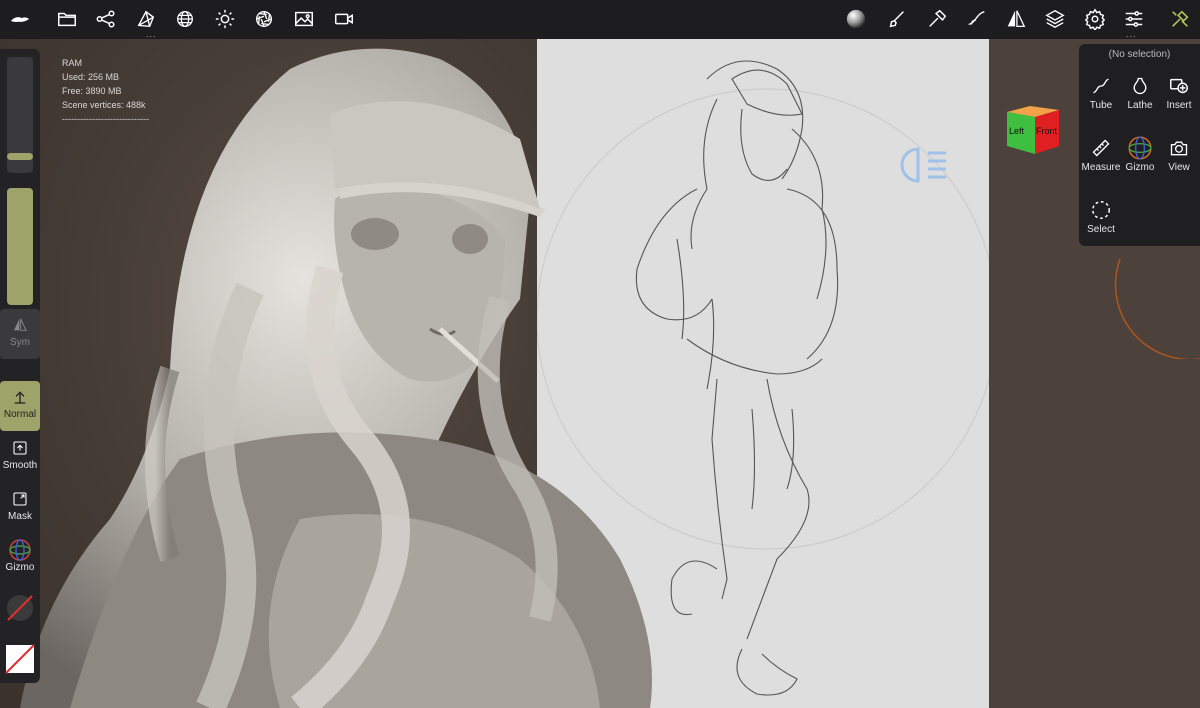 The width and height of the screenshot is (1200, 708). I want to click on insert-label: Insert, so click(1179, 105).